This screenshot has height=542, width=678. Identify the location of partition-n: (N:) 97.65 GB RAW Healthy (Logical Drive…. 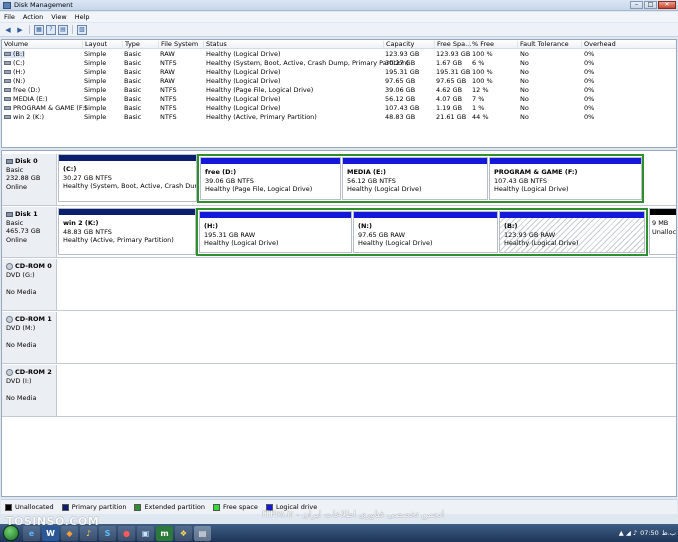
(425, 232).